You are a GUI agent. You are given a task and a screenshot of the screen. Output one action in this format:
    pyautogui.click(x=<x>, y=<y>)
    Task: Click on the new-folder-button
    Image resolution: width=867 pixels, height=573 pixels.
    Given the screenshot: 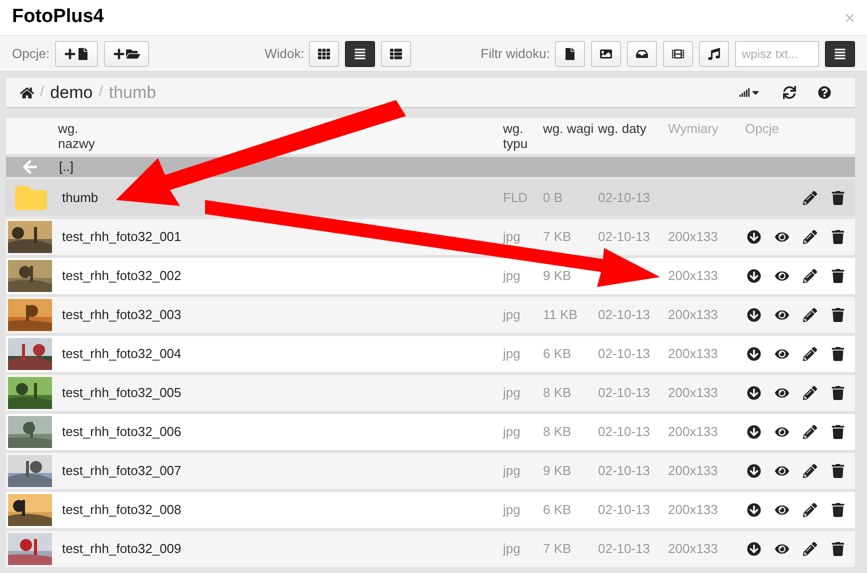 What is the action you would take?
    pyautogui.click(x=126, y=53)
    